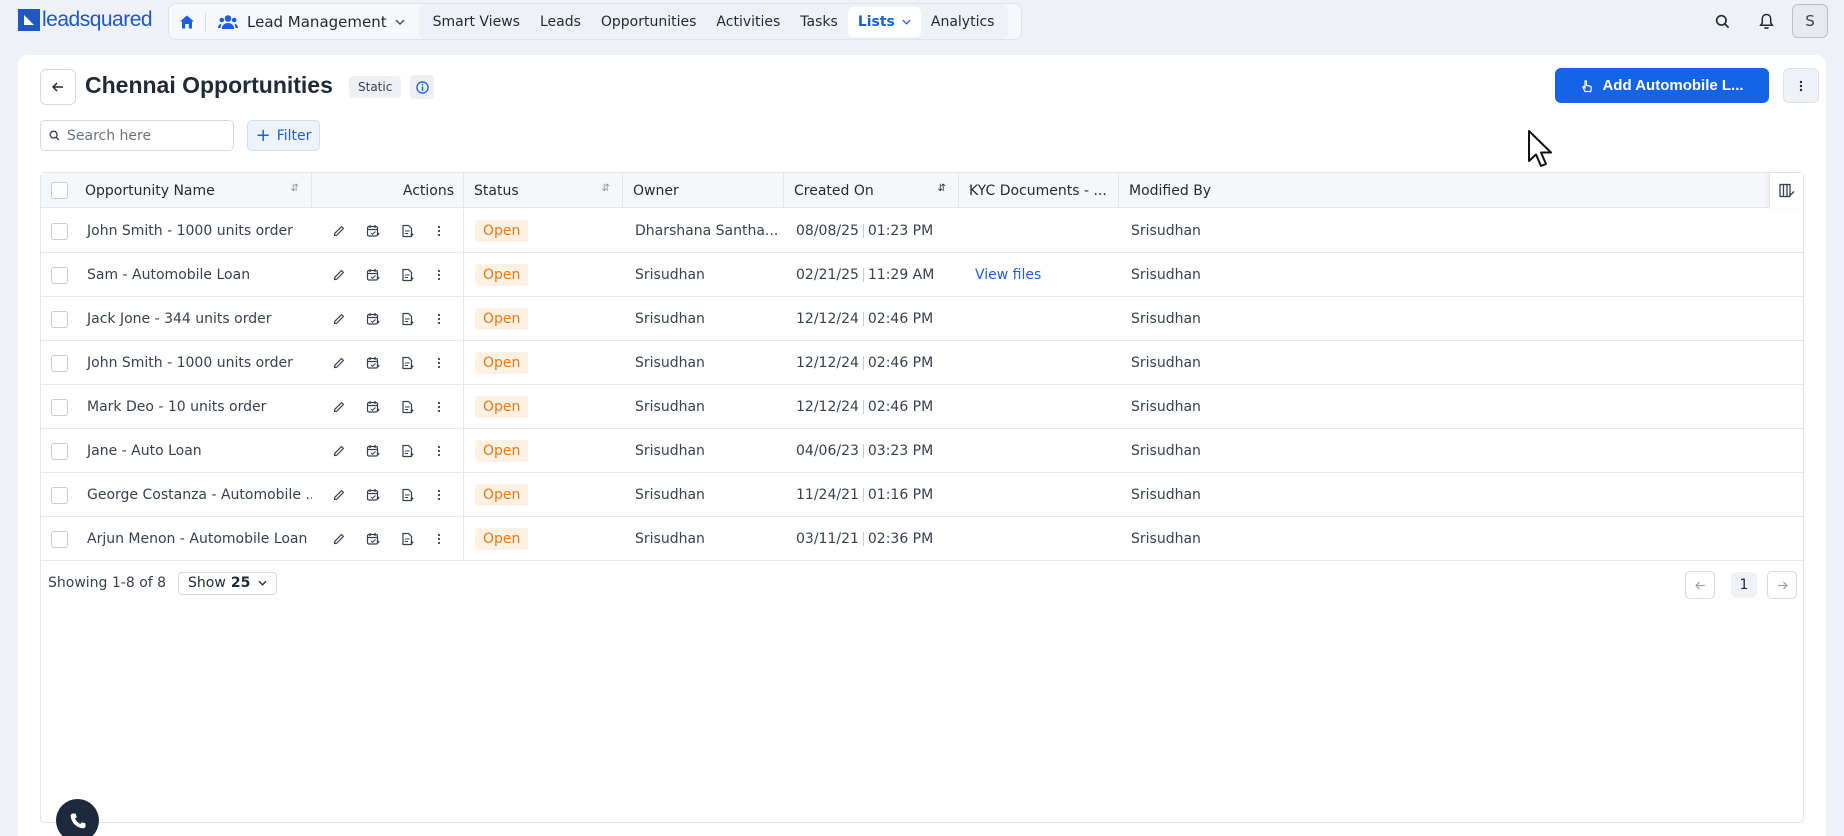  Describe the element at coordinates (871, 190) in the screenshot. I see `column-created-on: Created On ⇵` at that location.